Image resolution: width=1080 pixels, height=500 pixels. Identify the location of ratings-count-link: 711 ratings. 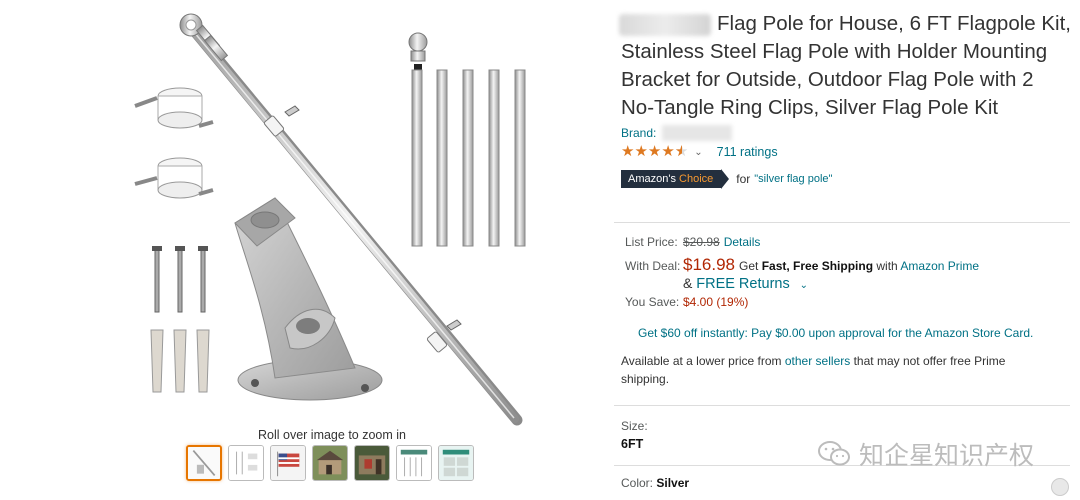
(747, 152).